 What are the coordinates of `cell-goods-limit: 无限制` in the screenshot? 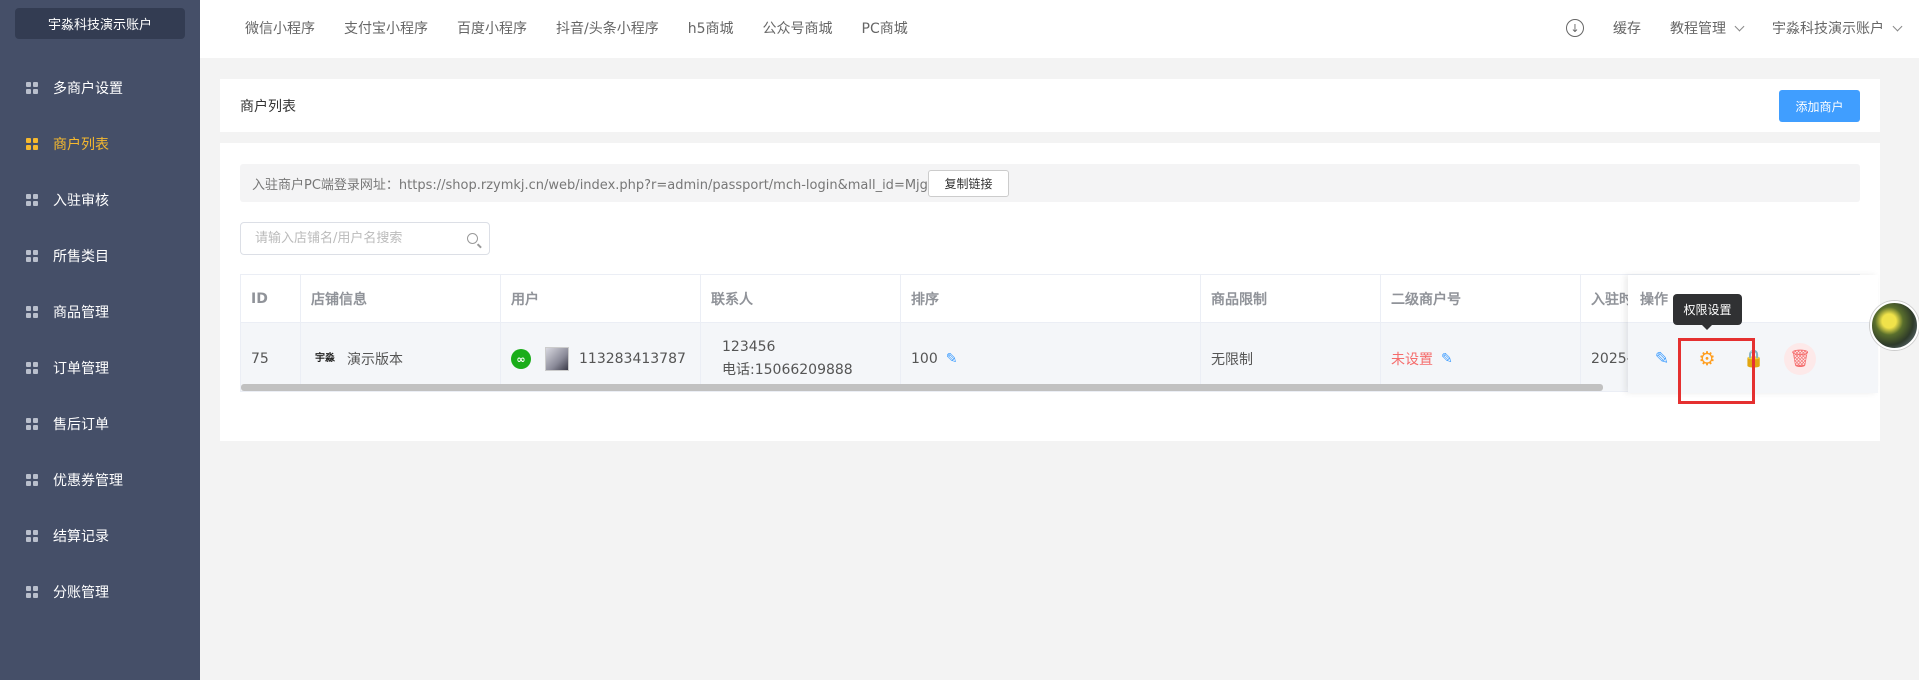 It's located at (1291, 357).